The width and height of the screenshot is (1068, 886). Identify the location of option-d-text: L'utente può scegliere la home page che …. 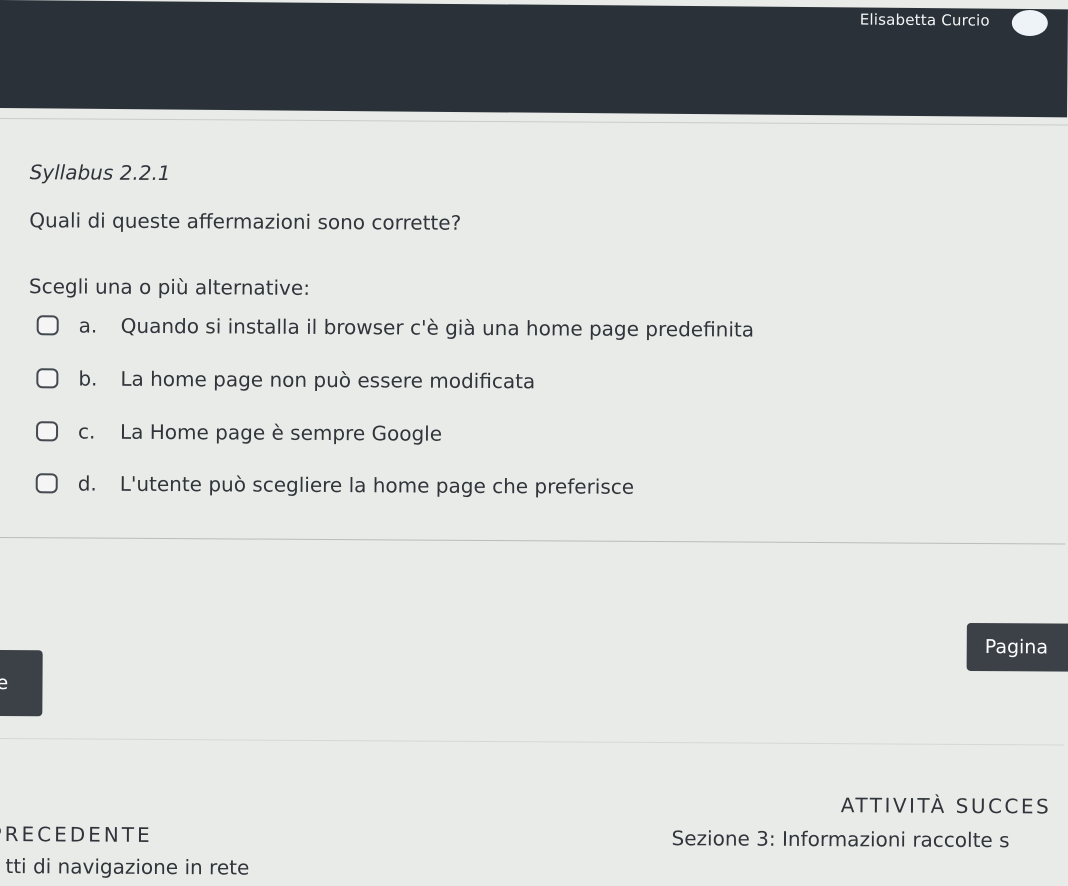
(377, 485).